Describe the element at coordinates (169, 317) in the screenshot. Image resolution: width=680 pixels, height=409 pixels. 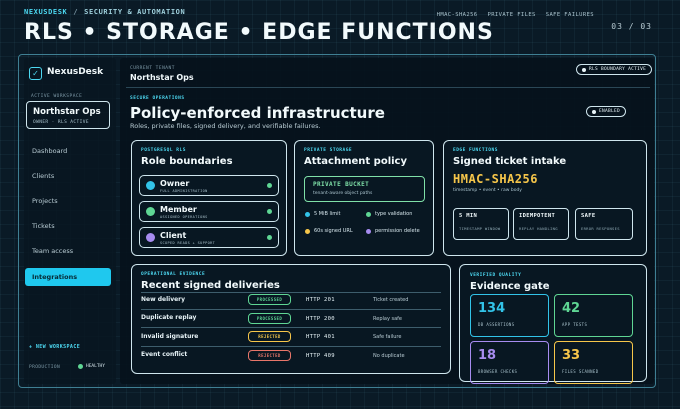
I see `delivery-event: Duplicate replay` at that location.